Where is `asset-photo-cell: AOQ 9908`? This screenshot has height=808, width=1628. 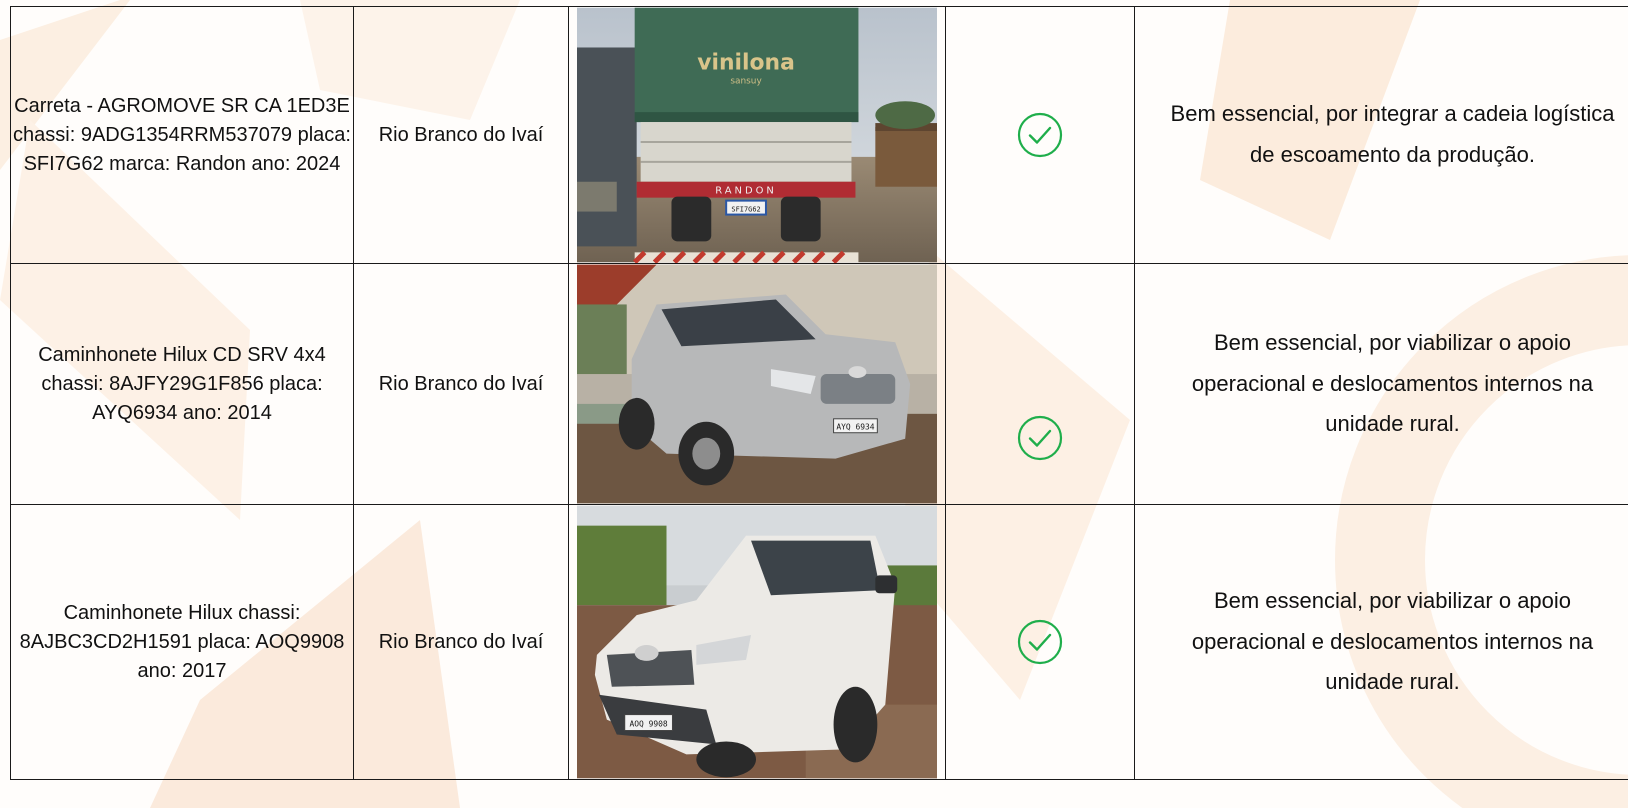
asset-photo-cell: AOQ 9908 is located at coordinates (757, 642).